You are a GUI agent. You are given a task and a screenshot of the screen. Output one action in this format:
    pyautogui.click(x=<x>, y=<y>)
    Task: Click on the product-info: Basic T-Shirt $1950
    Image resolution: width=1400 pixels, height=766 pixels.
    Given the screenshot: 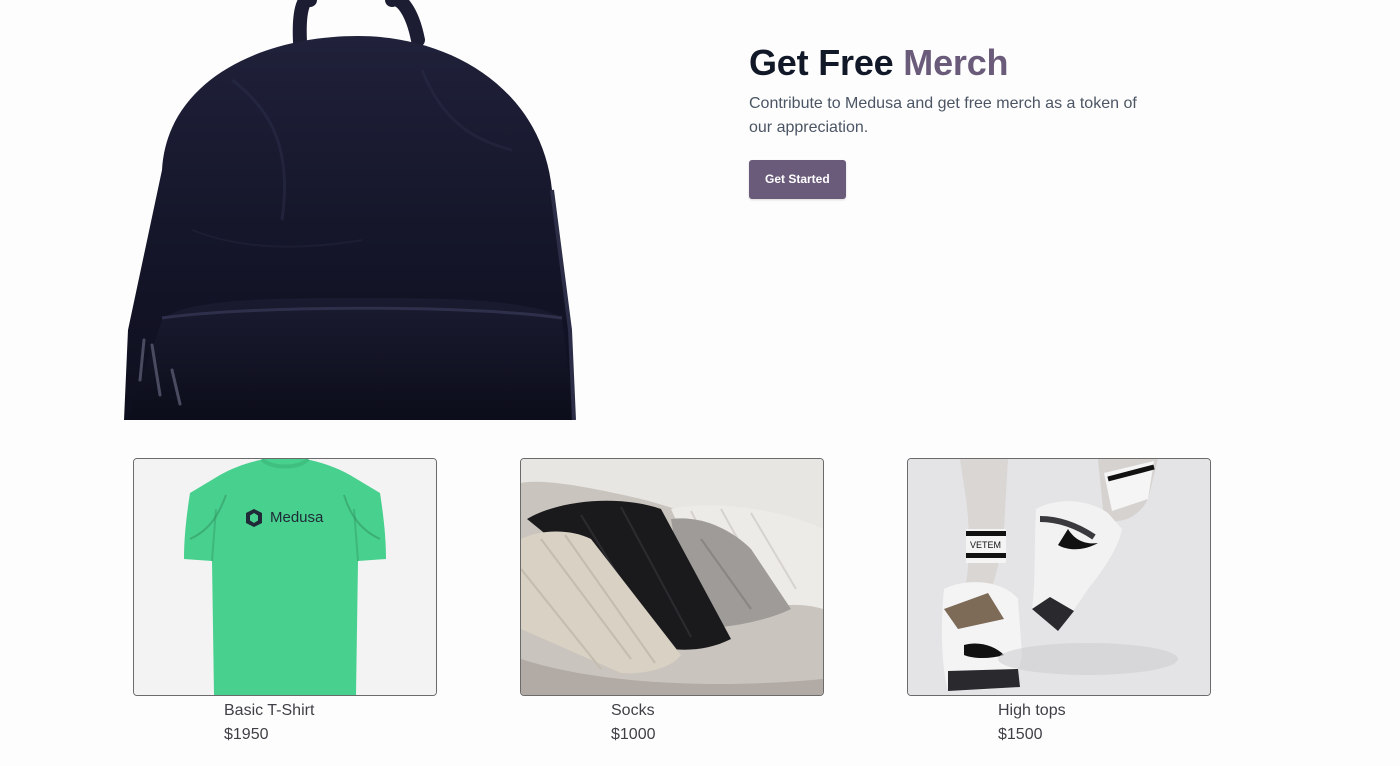 What is the action you would take?
    pyautogui.click(x=330, y=723)
    